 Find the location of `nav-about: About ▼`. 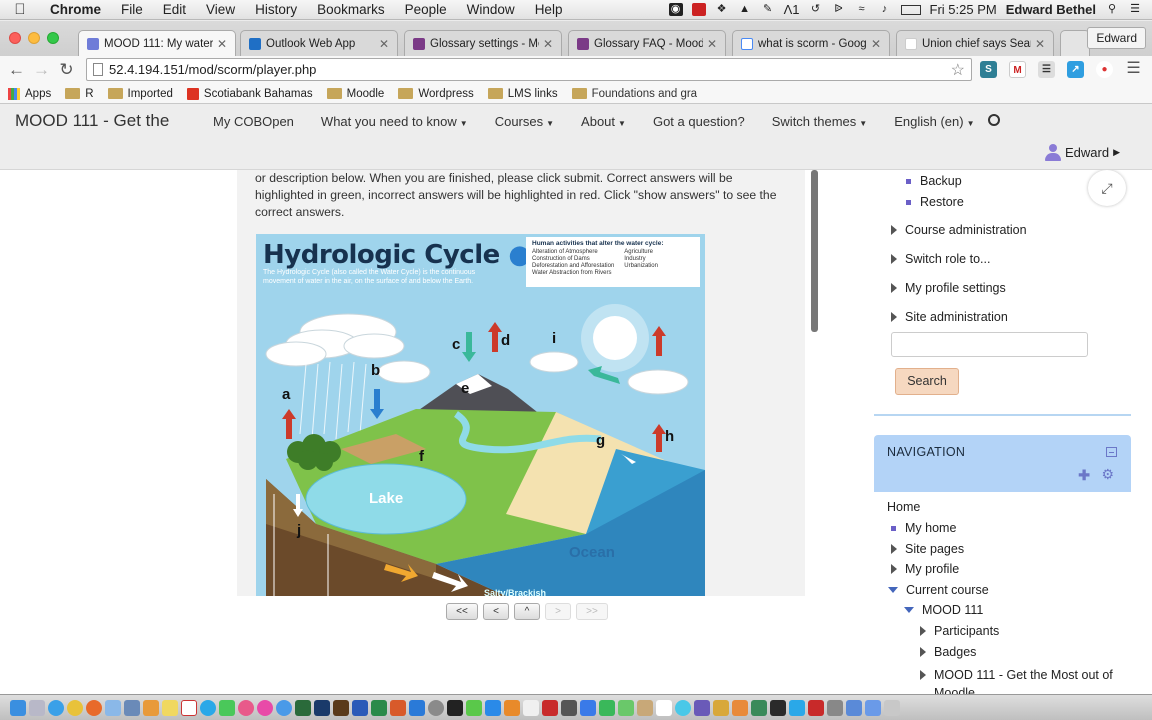

nav-about: About ▼ is located at coordinates (603, 121).